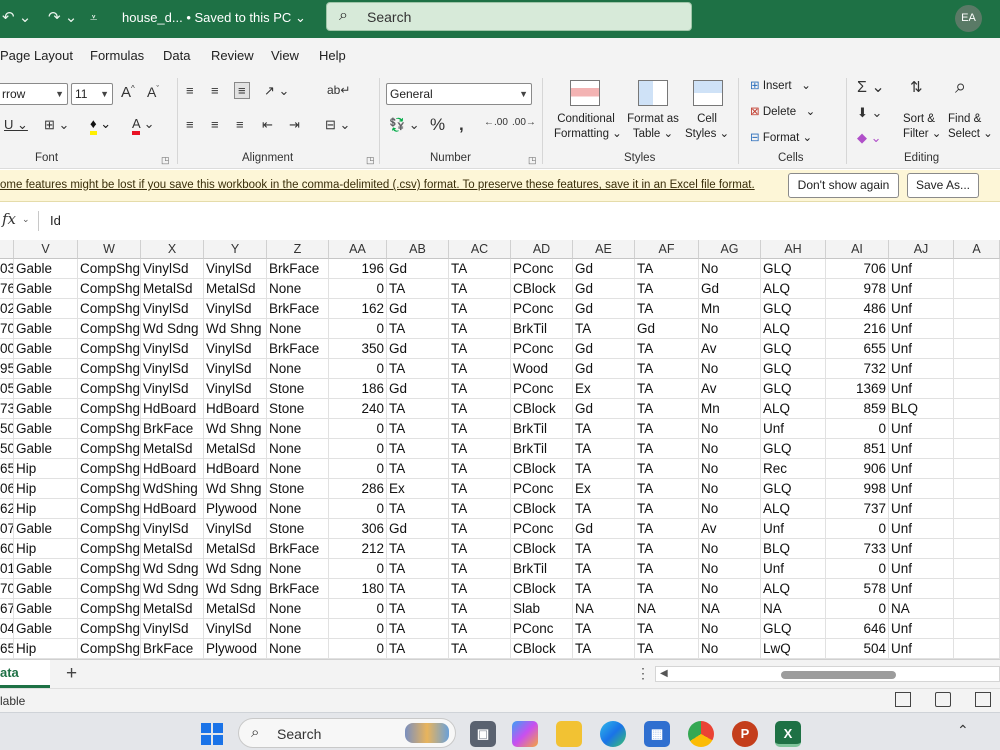 This screenshot has height=750, width=1000. What do you see at coordinates (418, 349) in the screenshot?
I see `table-cell: Gd` at bounding box center [418, 349].